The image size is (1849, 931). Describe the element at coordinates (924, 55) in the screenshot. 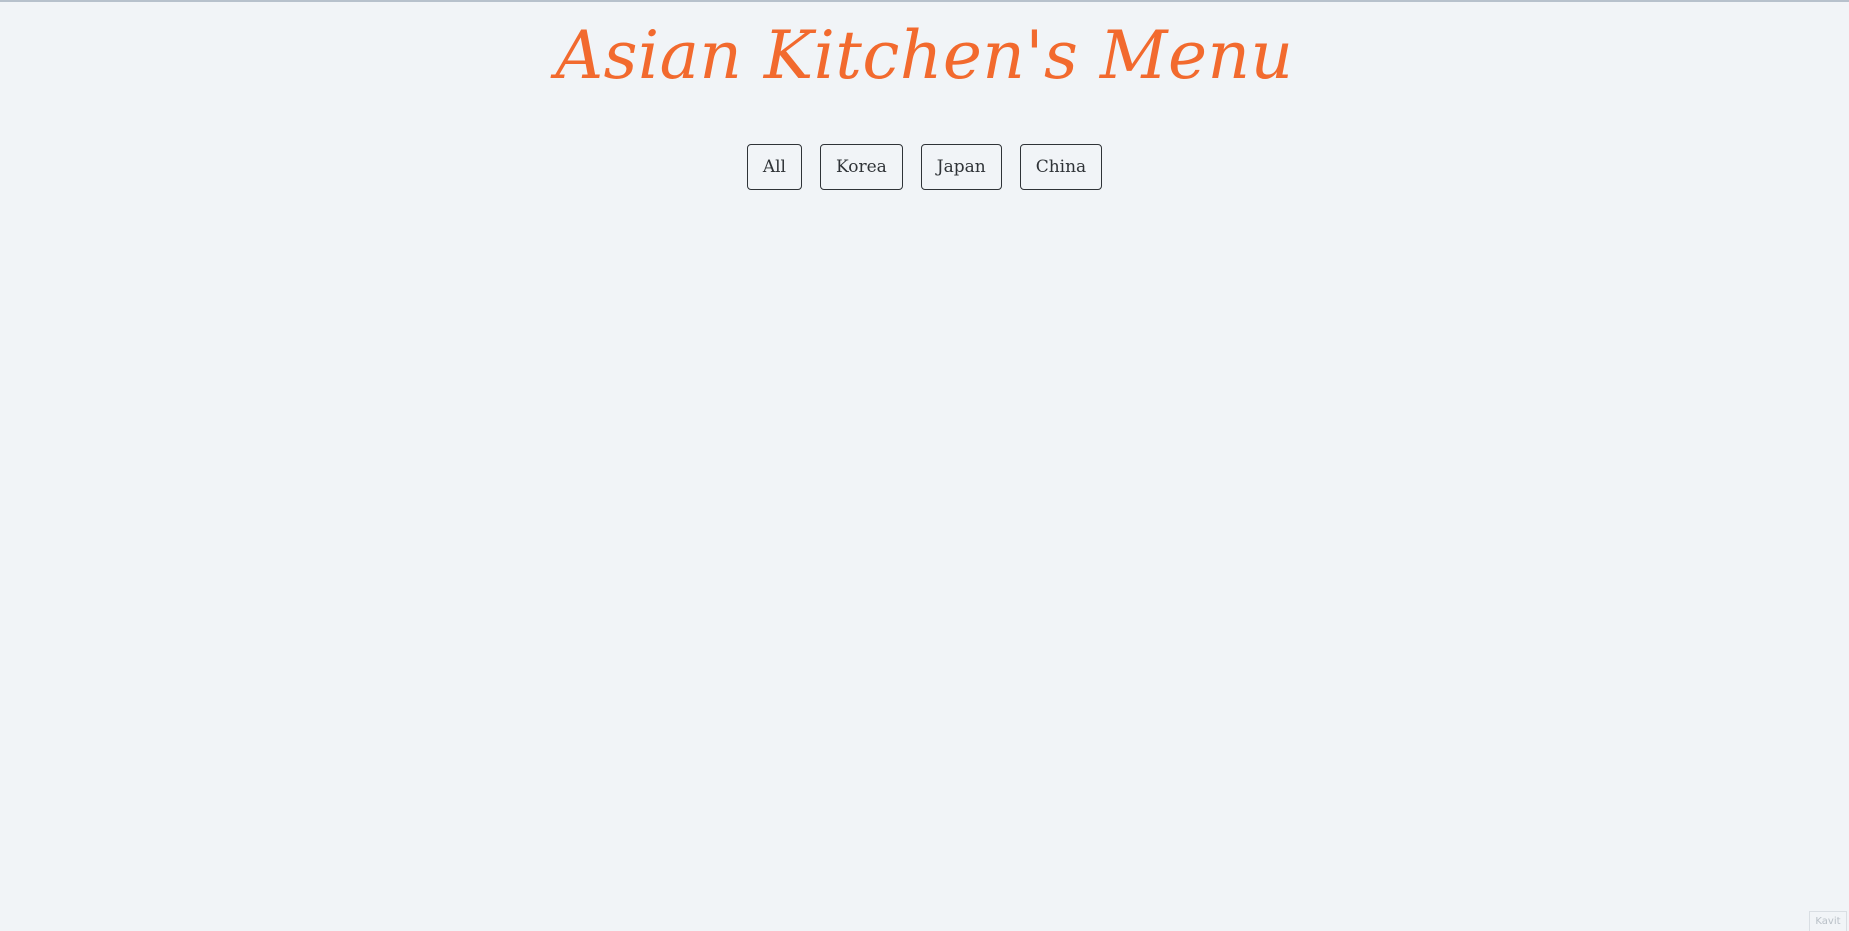

I see `page-title: Asian Kitchen's Menu` at that location.